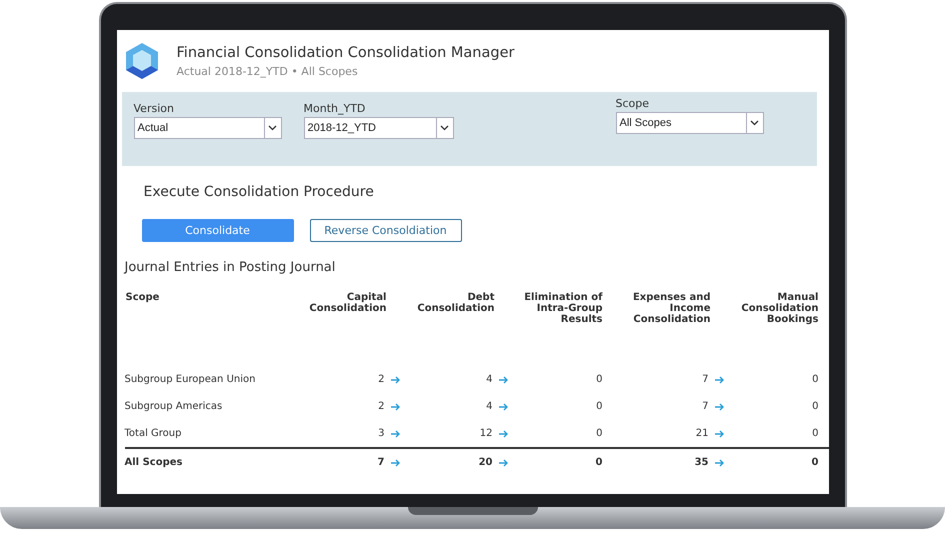 This screenshot has width=945, height=534. Describe the element at coordinates (456, 303) in the screenshot. I see `column-header: Debt Consolidation` at that location.